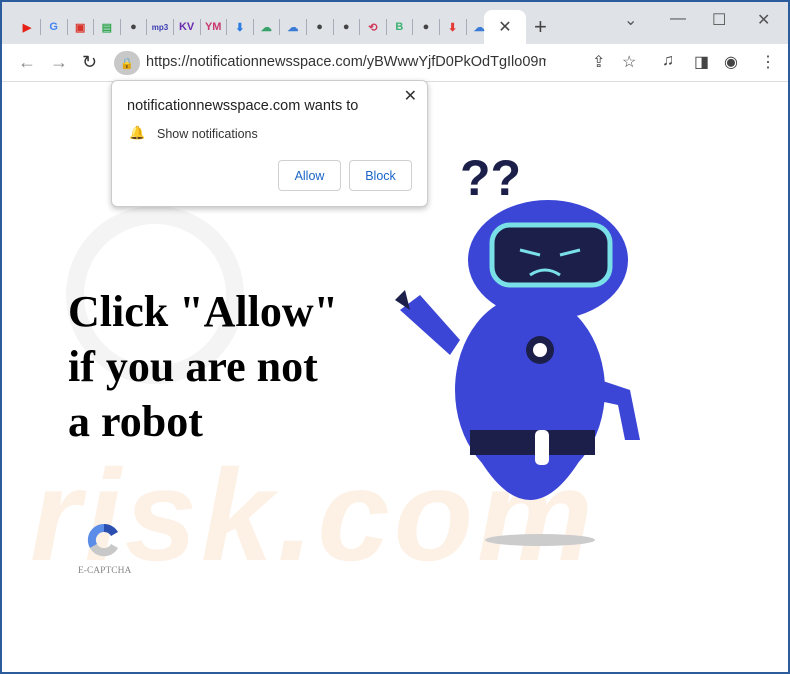 Image resolution: width=790 pixels, height=674 pixels. I want to click on minimize-icon: —, so click(678, 19).